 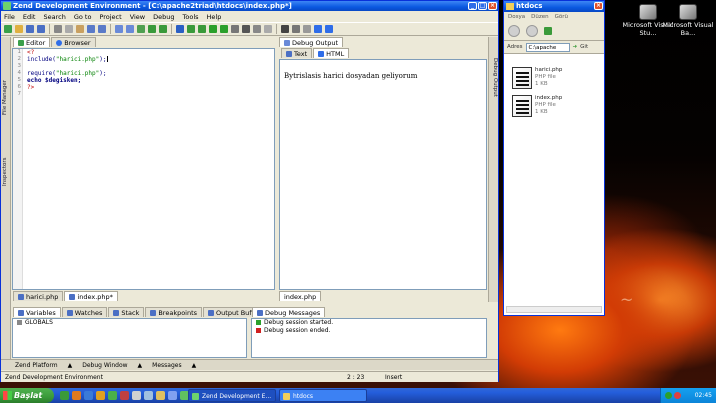 I want to click on file-tab-harici: harici.php, so click(x=38, y=296).